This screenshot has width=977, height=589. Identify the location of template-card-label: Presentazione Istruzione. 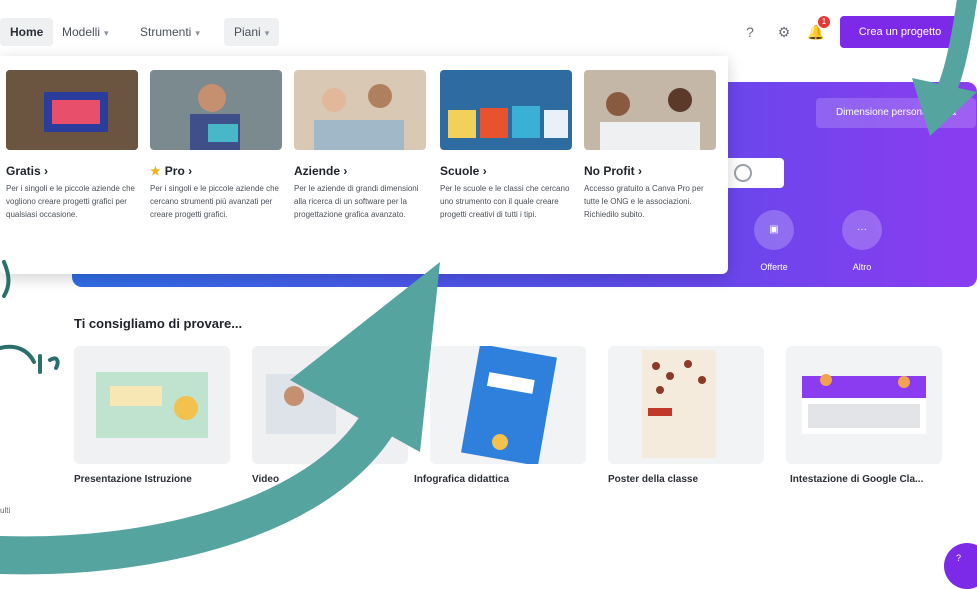
(133, 479).